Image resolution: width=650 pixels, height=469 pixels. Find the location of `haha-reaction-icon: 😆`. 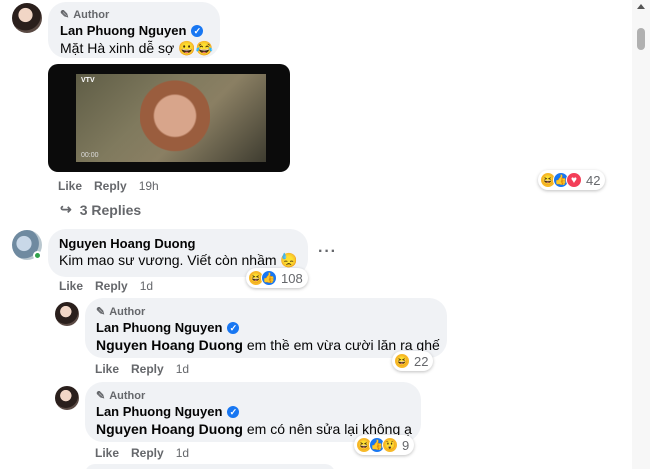

haha-reaction-icon: 😆 is located at coordinates (402, 361).